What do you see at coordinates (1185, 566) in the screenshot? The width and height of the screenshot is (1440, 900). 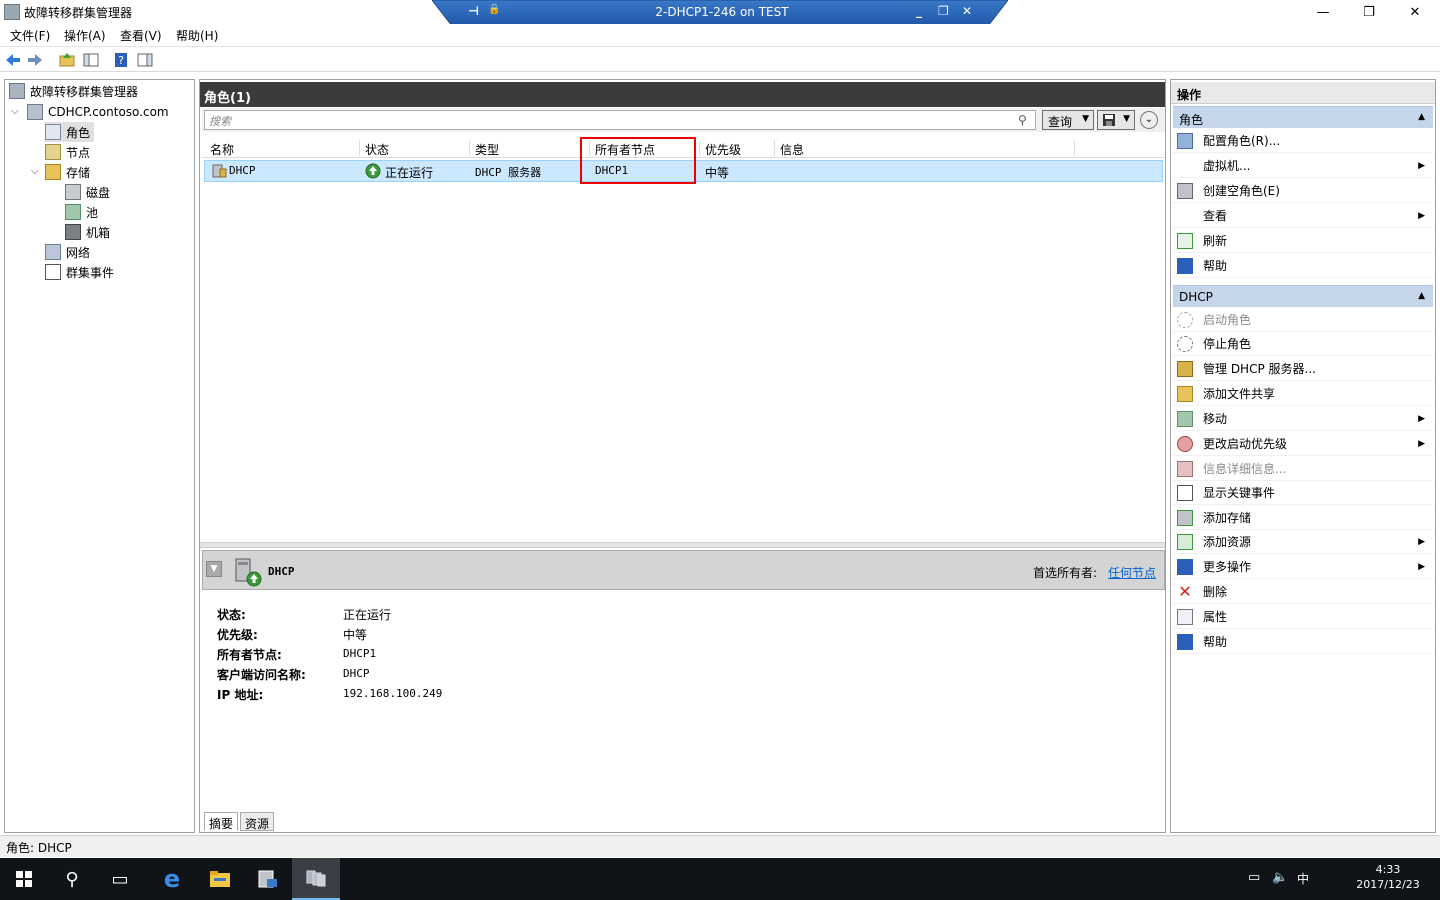 I see `more-actions-icon` at bounding box center [1185, 566].